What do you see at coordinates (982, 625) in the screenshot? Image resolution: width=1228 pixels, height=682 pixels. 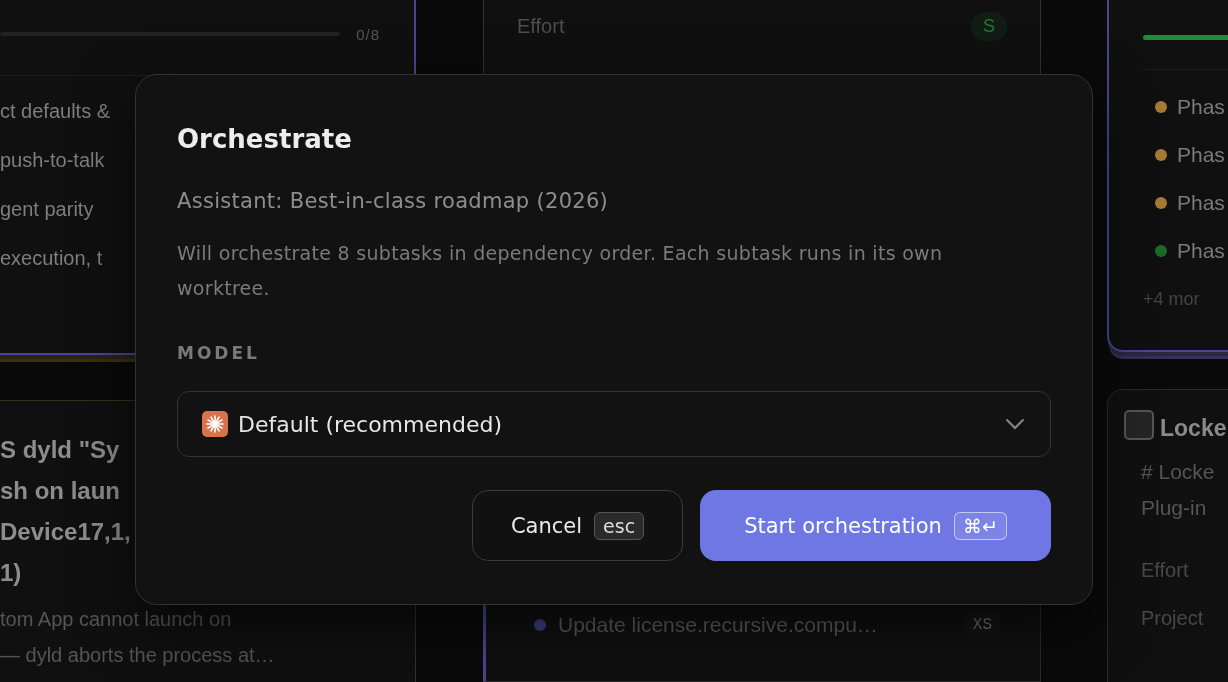 I see `size-tag: XS` at bounding box center [982, 625].